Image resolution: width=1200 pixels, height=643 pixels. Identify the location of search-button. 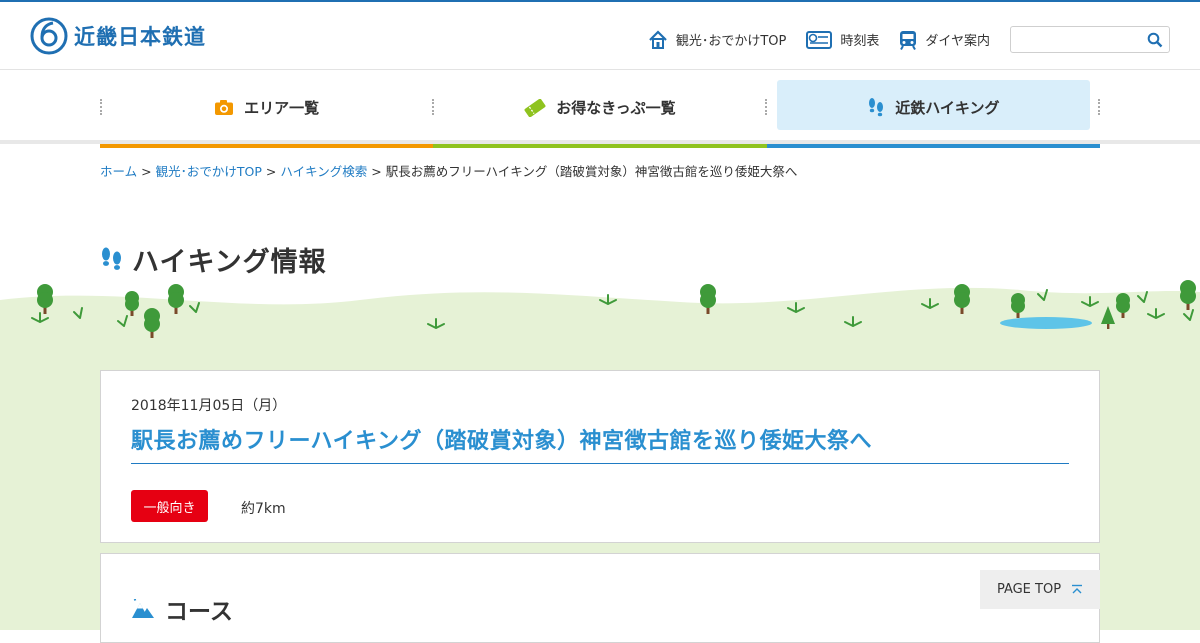
(1155, 42).